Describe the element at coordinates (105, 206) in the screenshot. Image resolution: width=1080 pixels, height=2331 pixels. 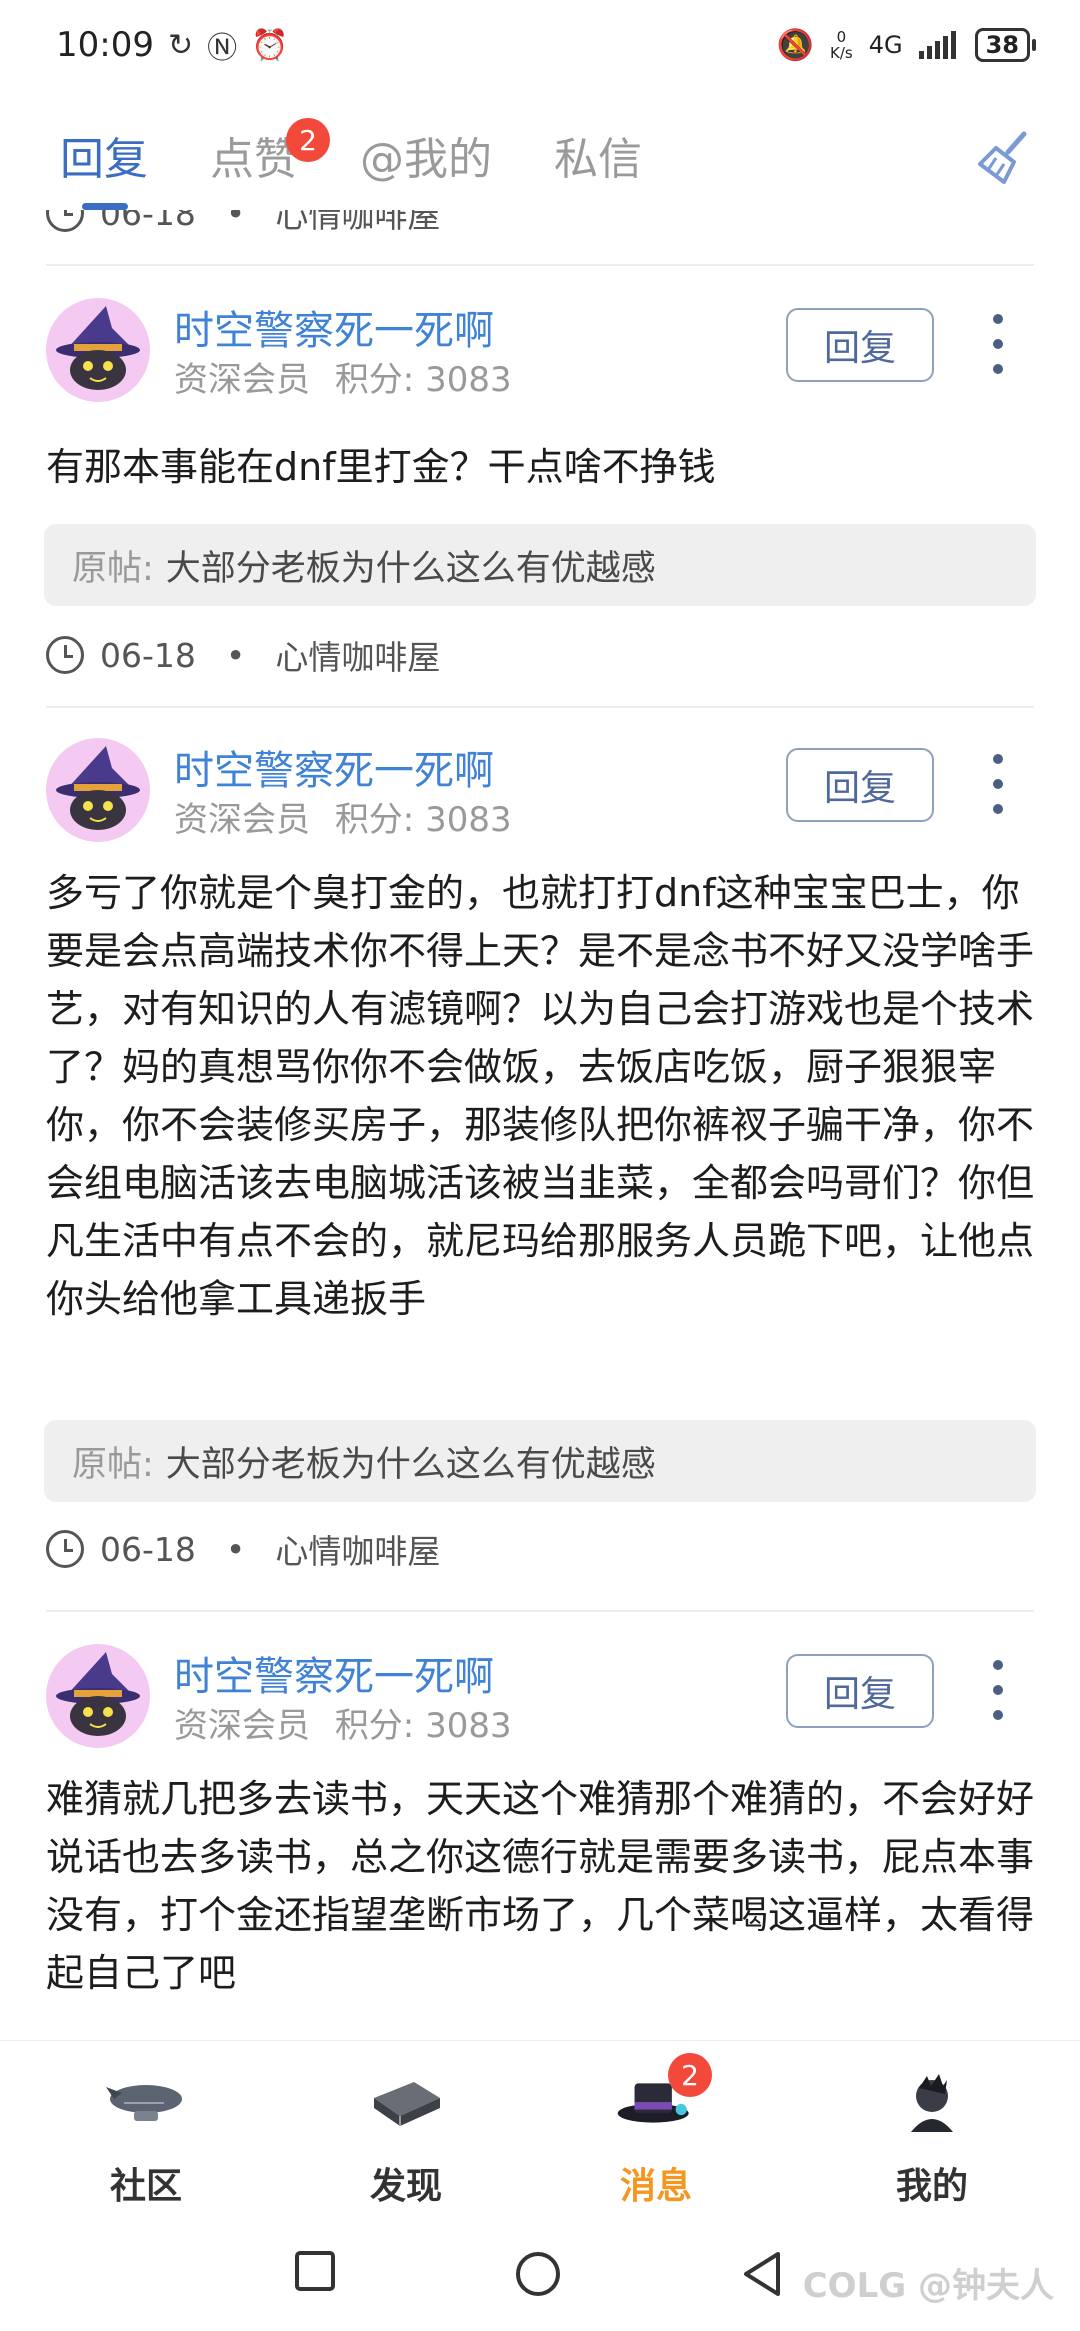
I see `active-tab-indicator` at that location.